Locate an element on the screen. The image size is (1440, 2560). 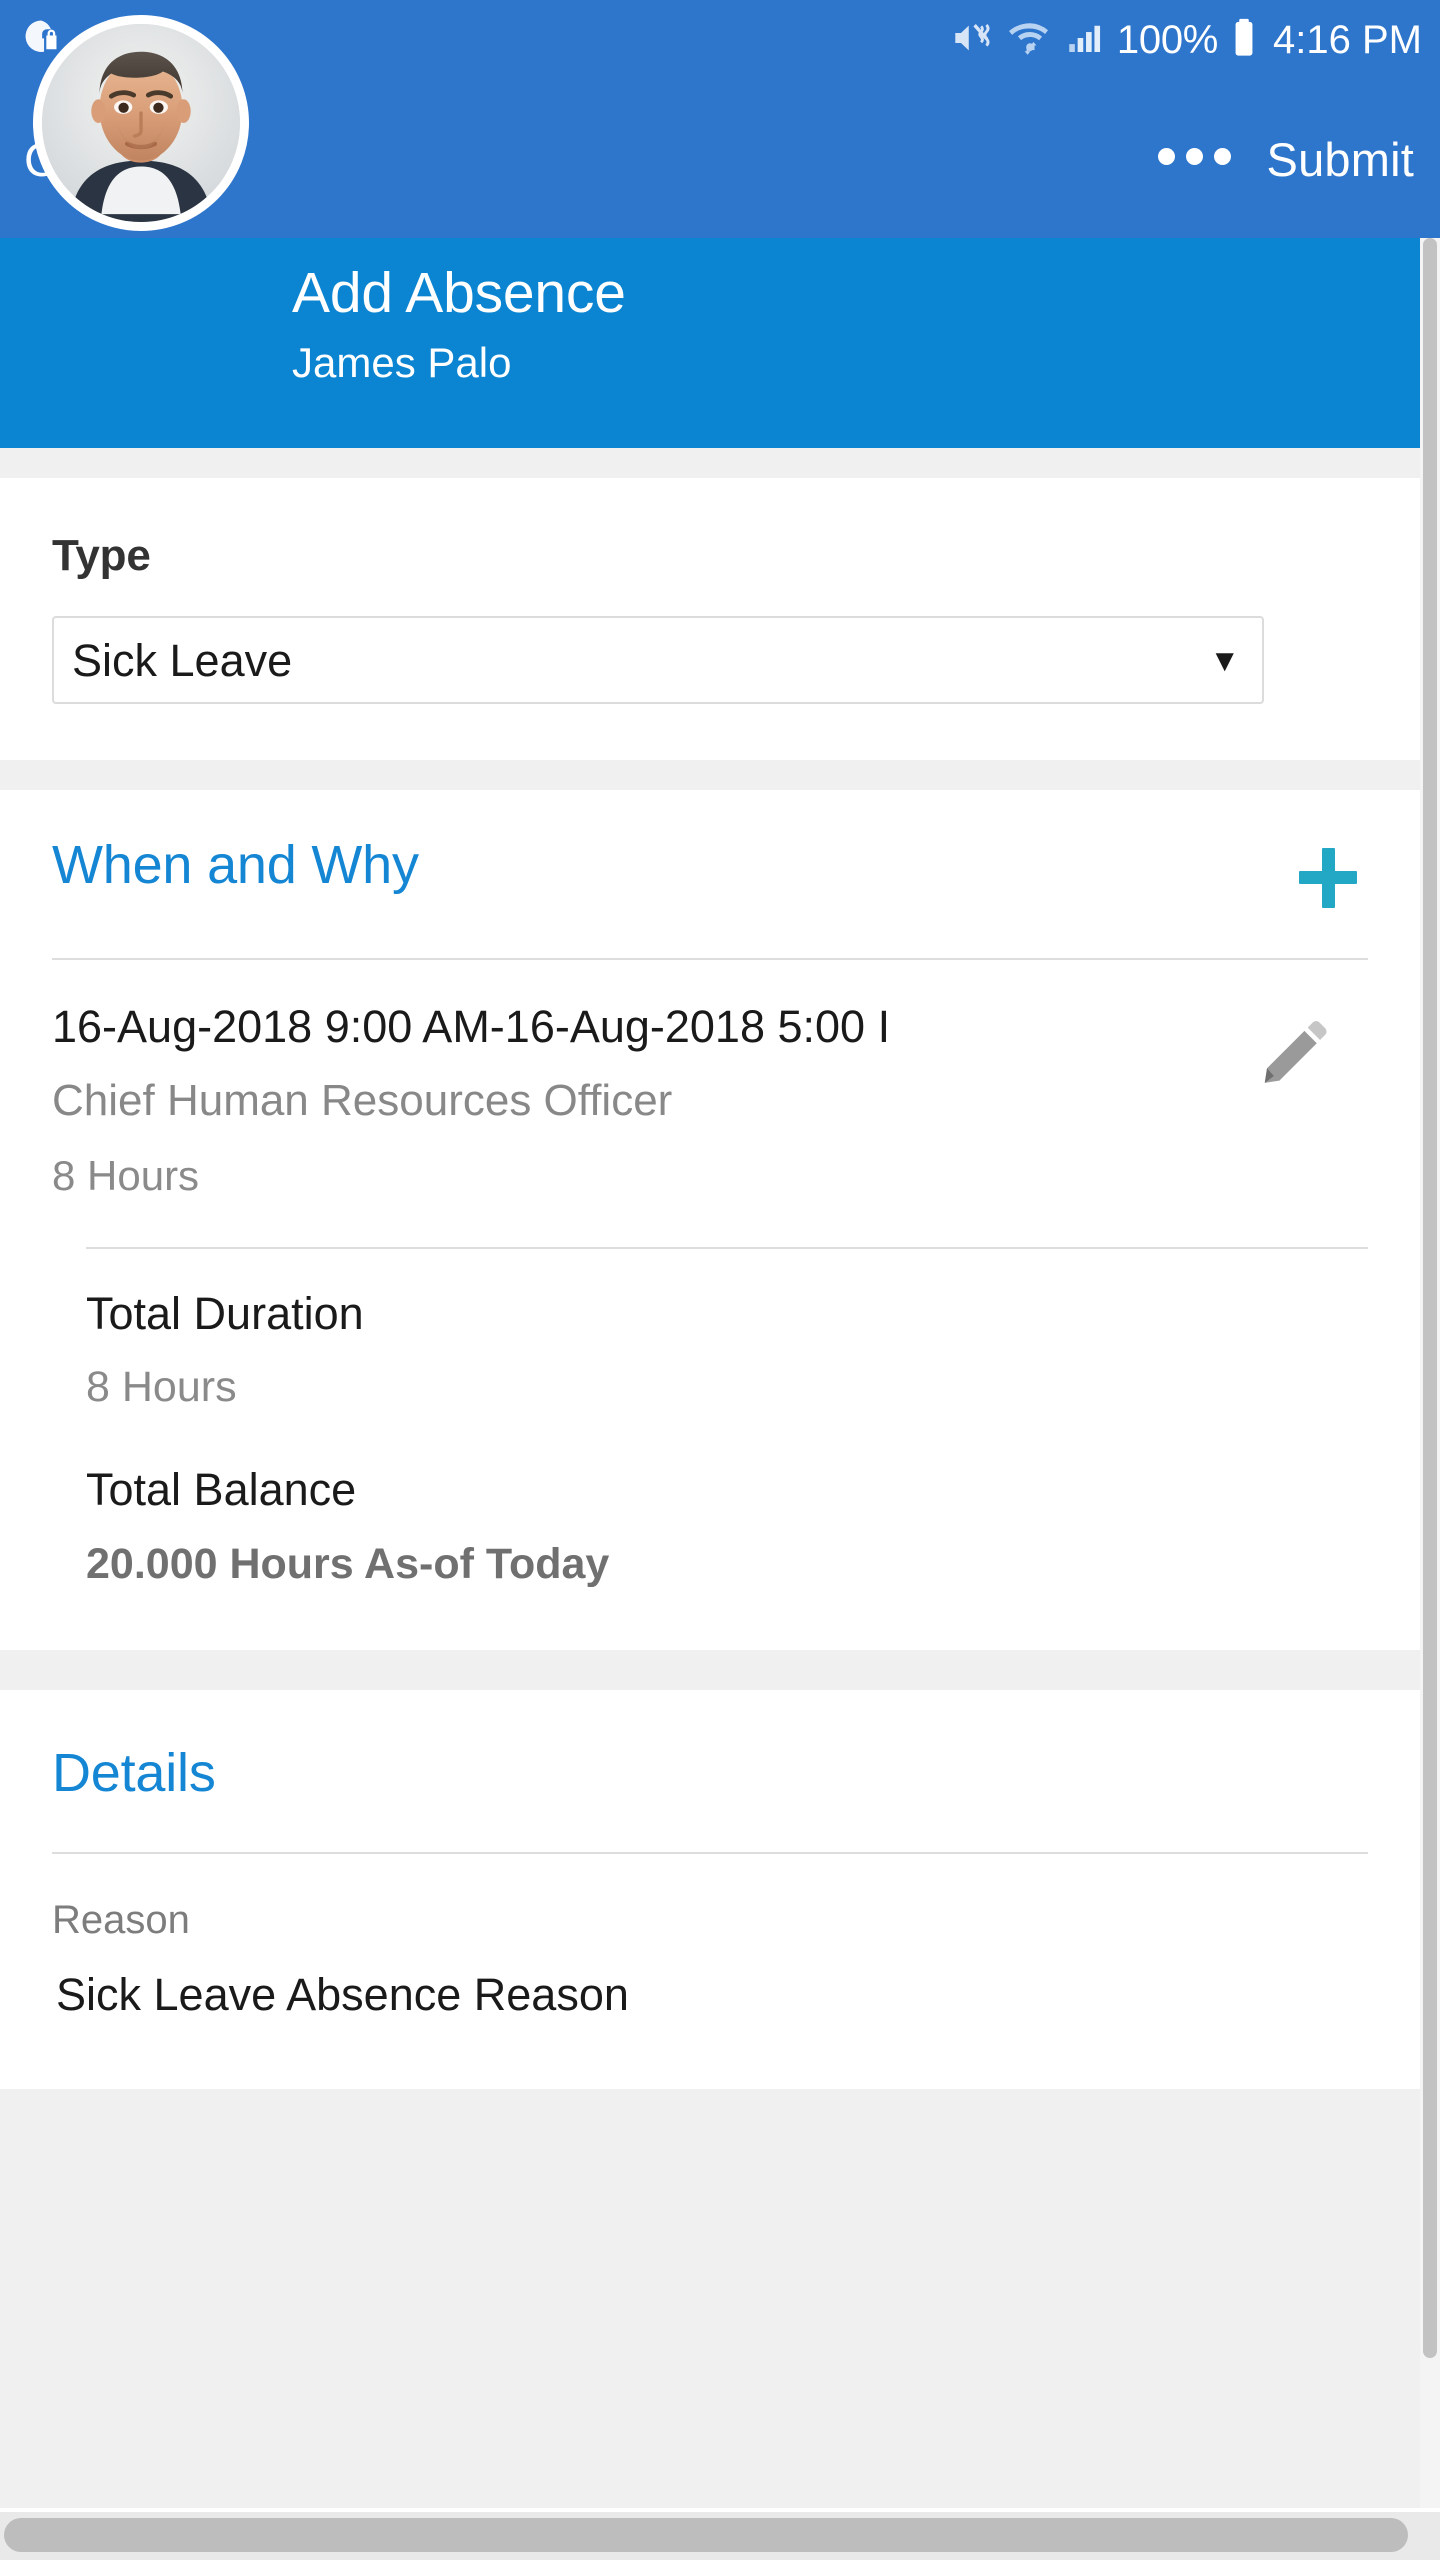
total-balance-value: 20.000 Hours As-of Today is located at coordinates (348, 1563).